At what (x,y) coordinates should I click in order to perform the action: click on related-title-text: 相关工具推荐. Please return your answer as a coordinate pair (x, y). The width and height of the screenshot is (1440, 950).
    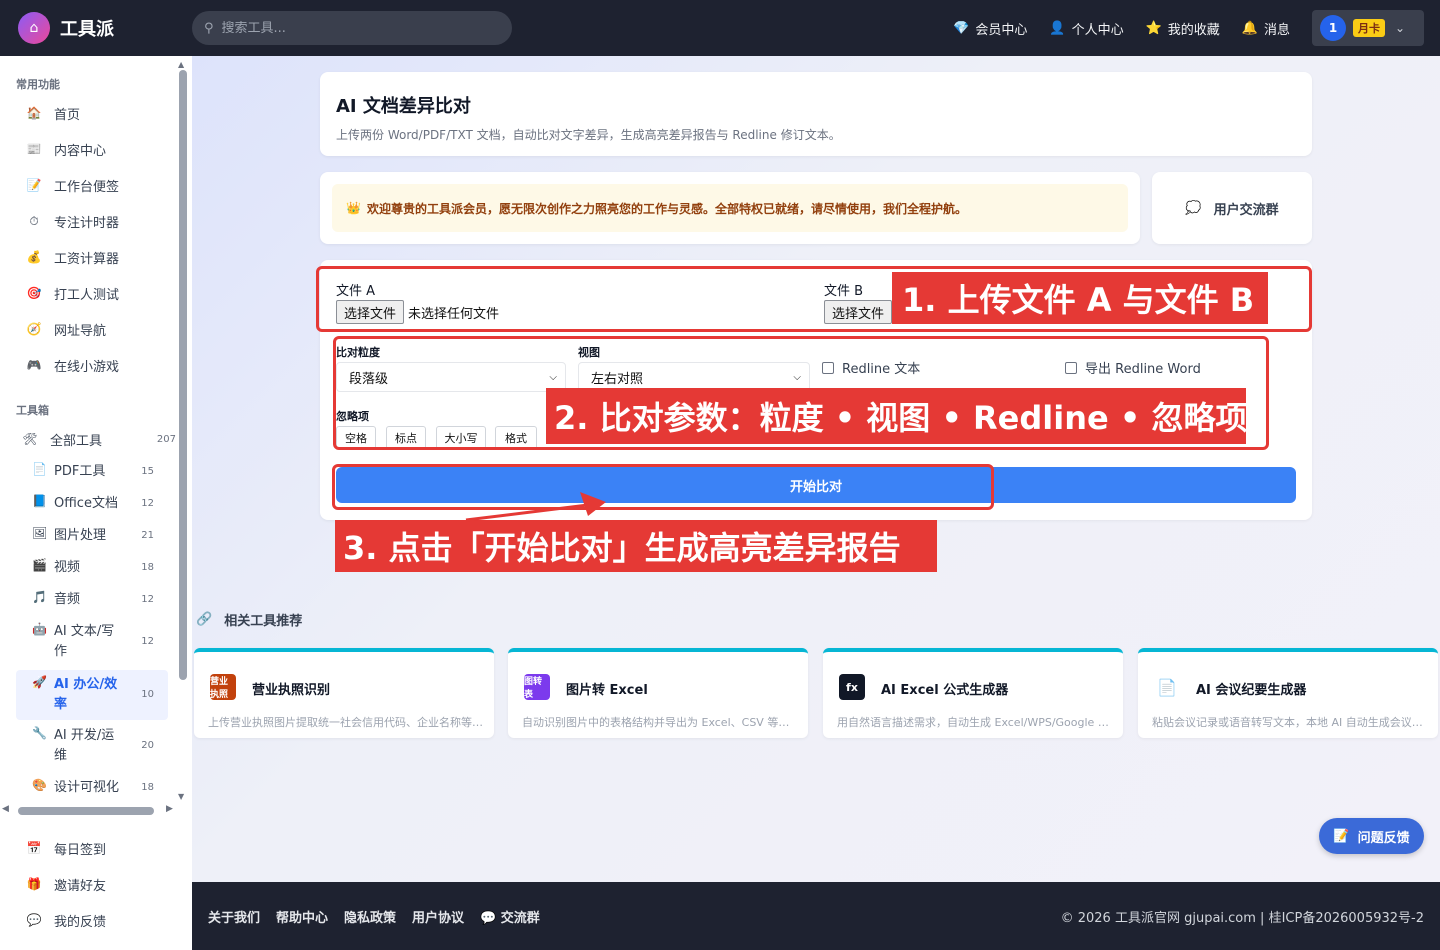
    Looking at the image, I should click on (263, 621).